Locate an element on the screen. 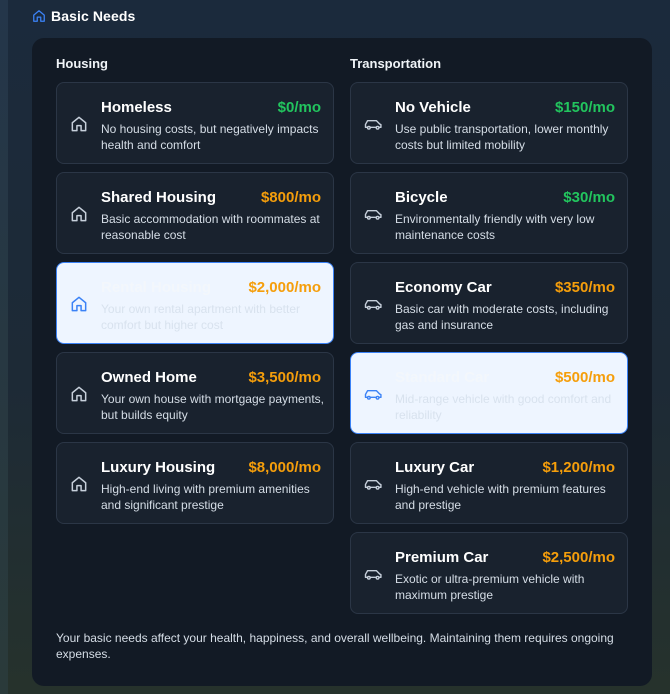  option-price: $0/mo is located at coordinates (299, 107).